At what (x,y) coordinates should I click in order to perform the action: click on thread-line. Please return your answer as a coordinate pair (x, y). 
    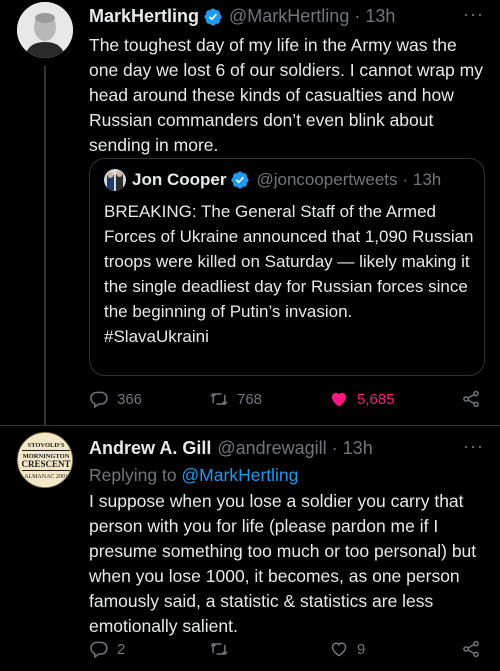
    Looking at the image, I should click on (45, 246).